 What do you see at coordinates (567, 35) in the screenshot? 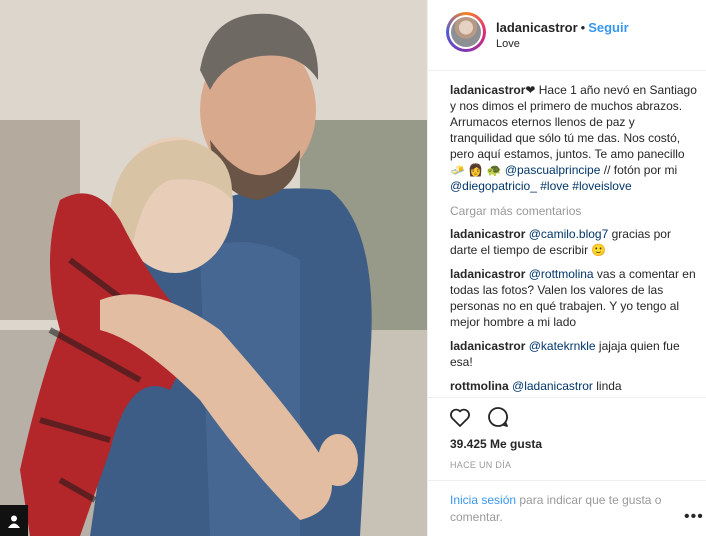
I see `post-header: ladanicastror • Seguir Love` at bounding box center [567, 35].